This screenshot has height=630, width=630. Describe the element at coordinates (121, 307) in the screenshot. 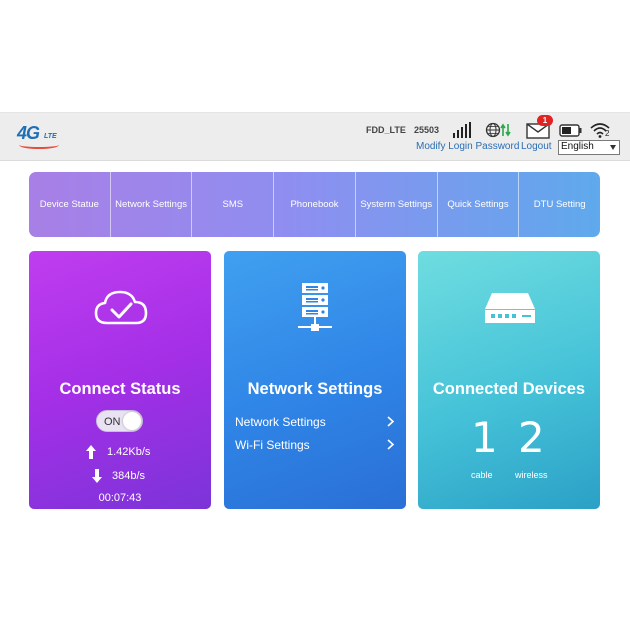

I see `cloud-check-icon` at that location.